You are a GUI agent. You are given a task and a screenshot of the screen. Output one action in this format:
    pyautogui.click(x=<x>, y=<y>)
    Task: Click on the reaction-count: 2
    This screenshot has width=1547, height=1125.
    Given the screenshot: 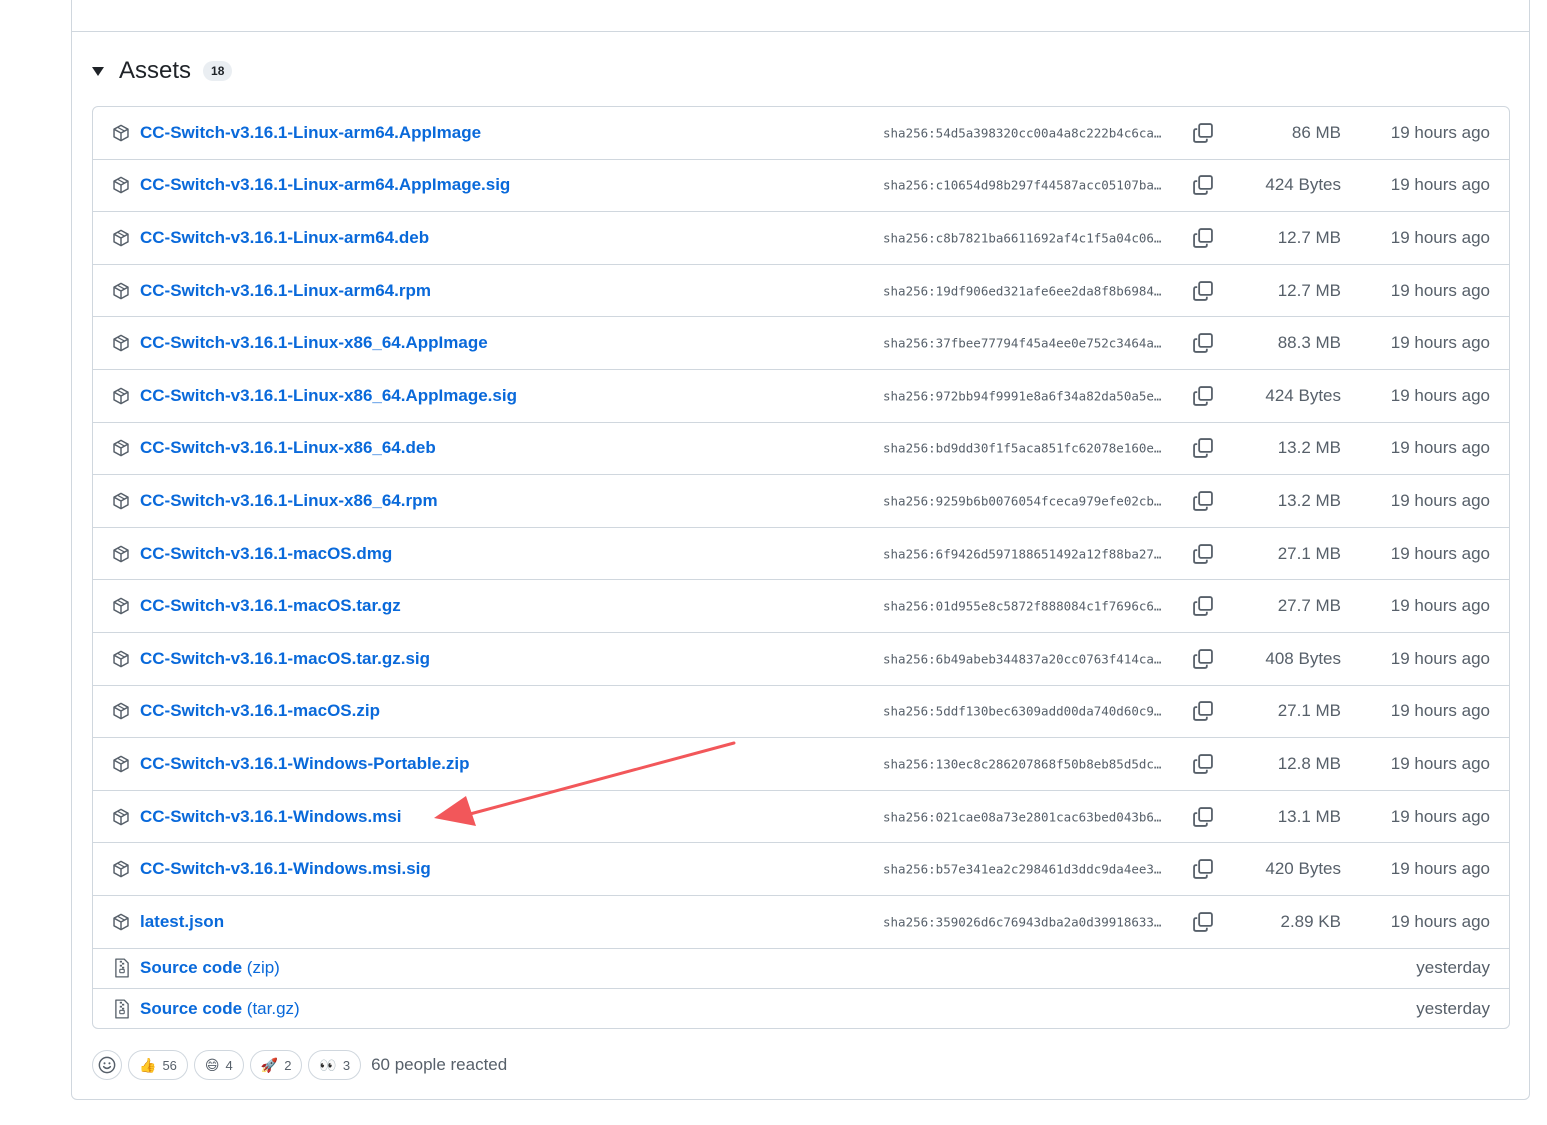 What is the action you would take?
    pyautogui.click(x=288, y=1065)
    